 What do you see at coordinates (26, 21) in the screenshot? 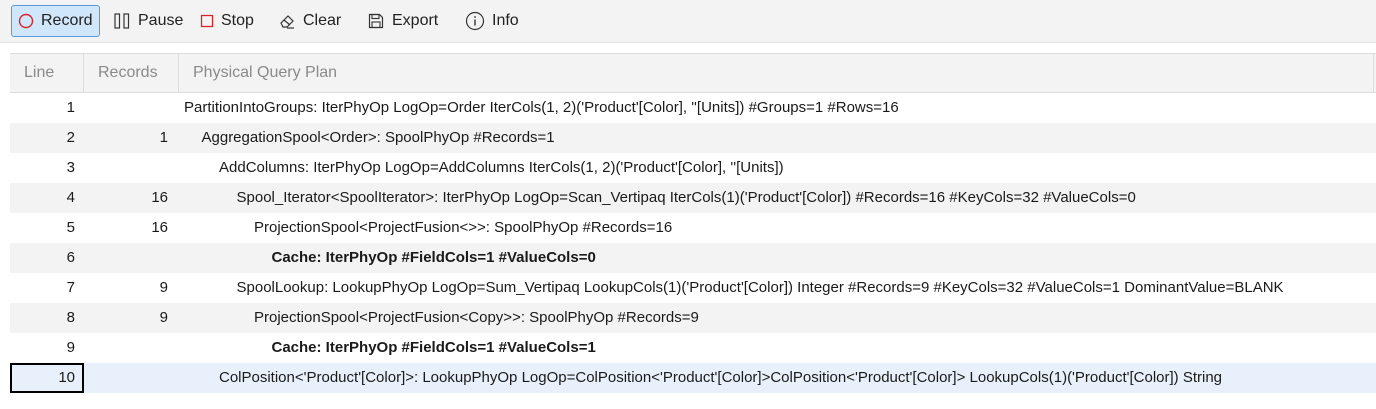
I see `record-circle-icon` at bounding box center [26, 21].